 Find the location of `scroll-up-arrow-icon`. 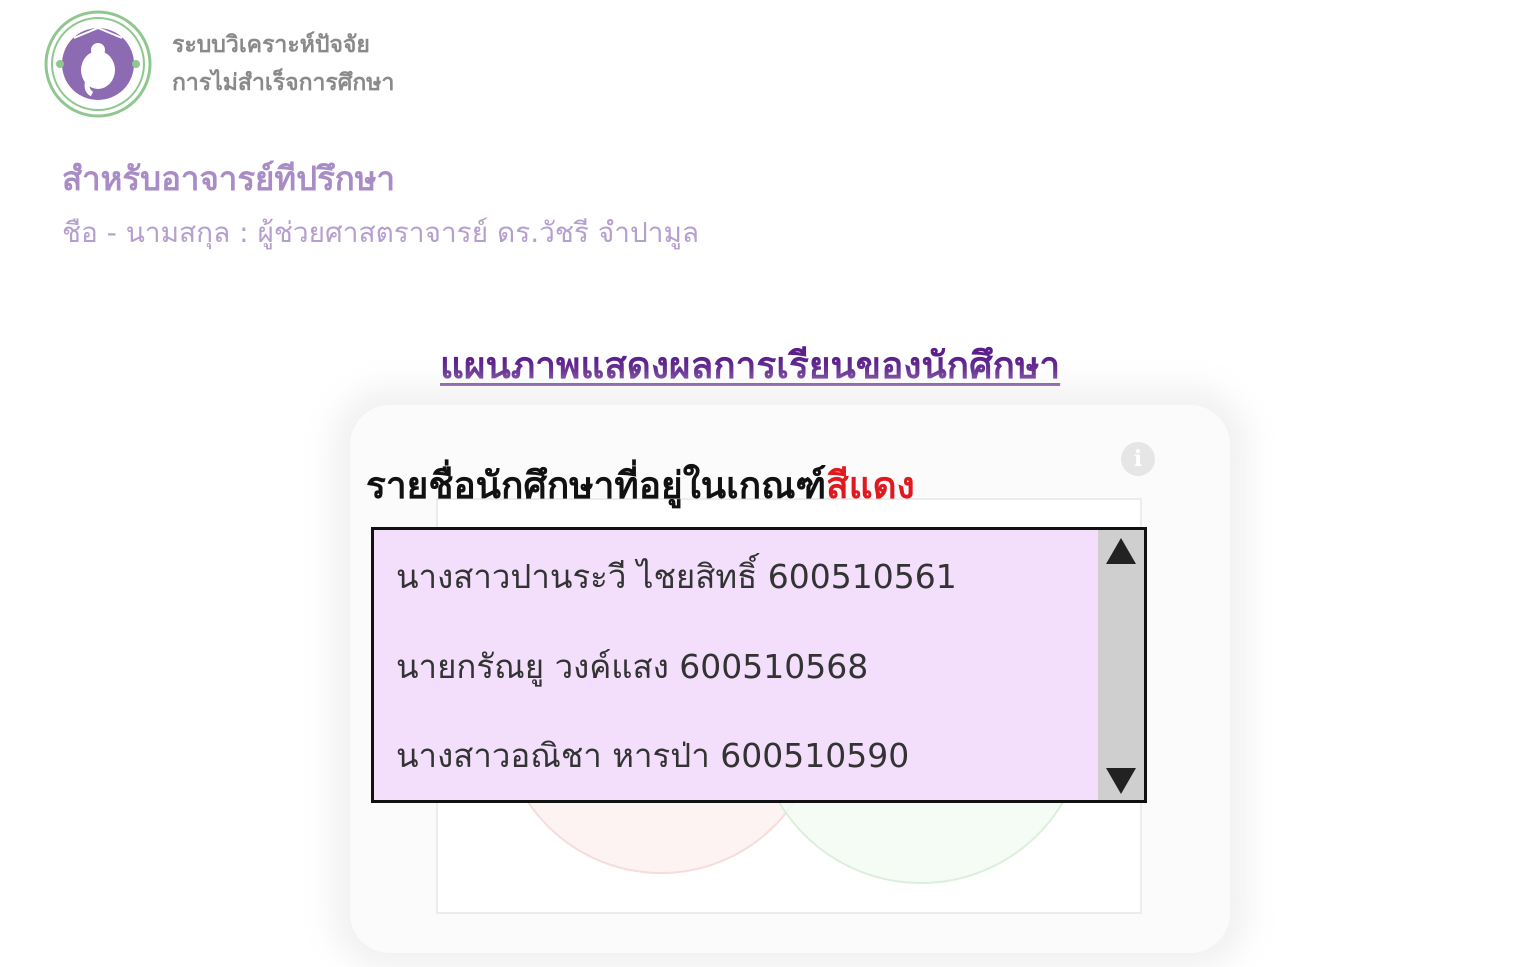

scroll-up-arrow-icon is located at coordinates (1121, 551).